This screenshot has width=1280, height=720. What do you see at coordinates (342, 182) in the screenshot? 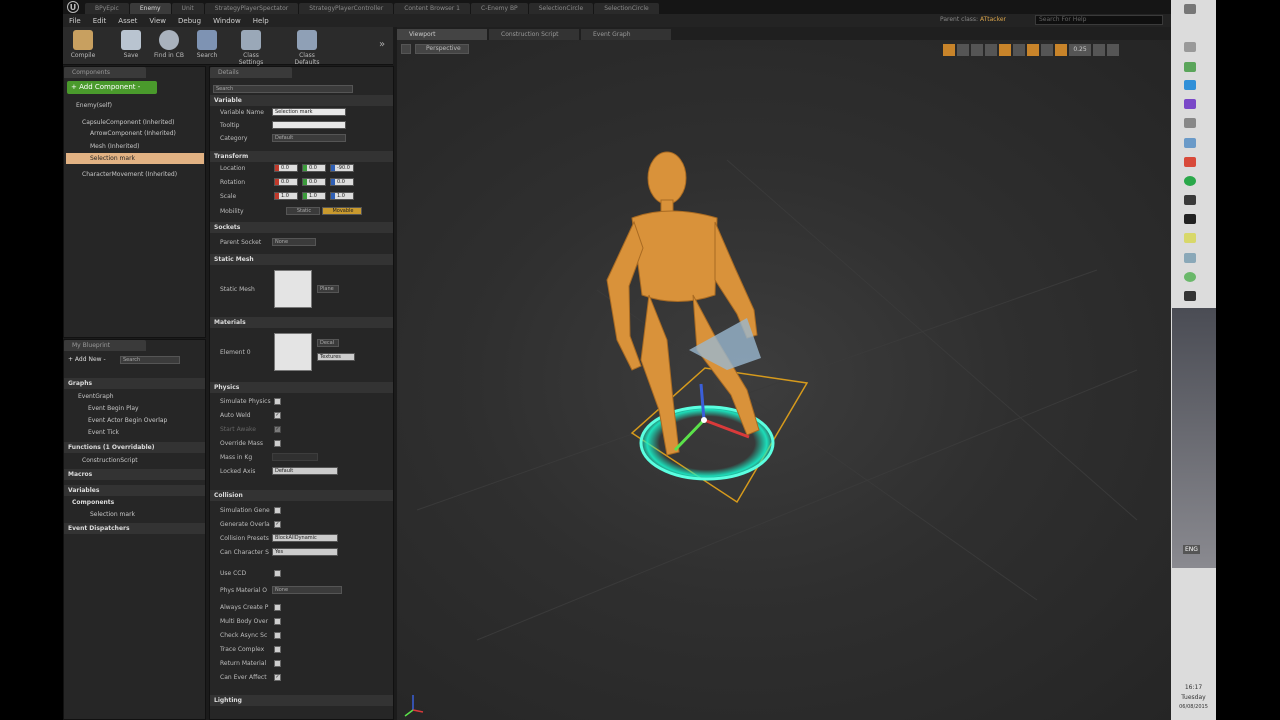
I see `rotation-z-field: 0.0` at bounding box center [342, 182].